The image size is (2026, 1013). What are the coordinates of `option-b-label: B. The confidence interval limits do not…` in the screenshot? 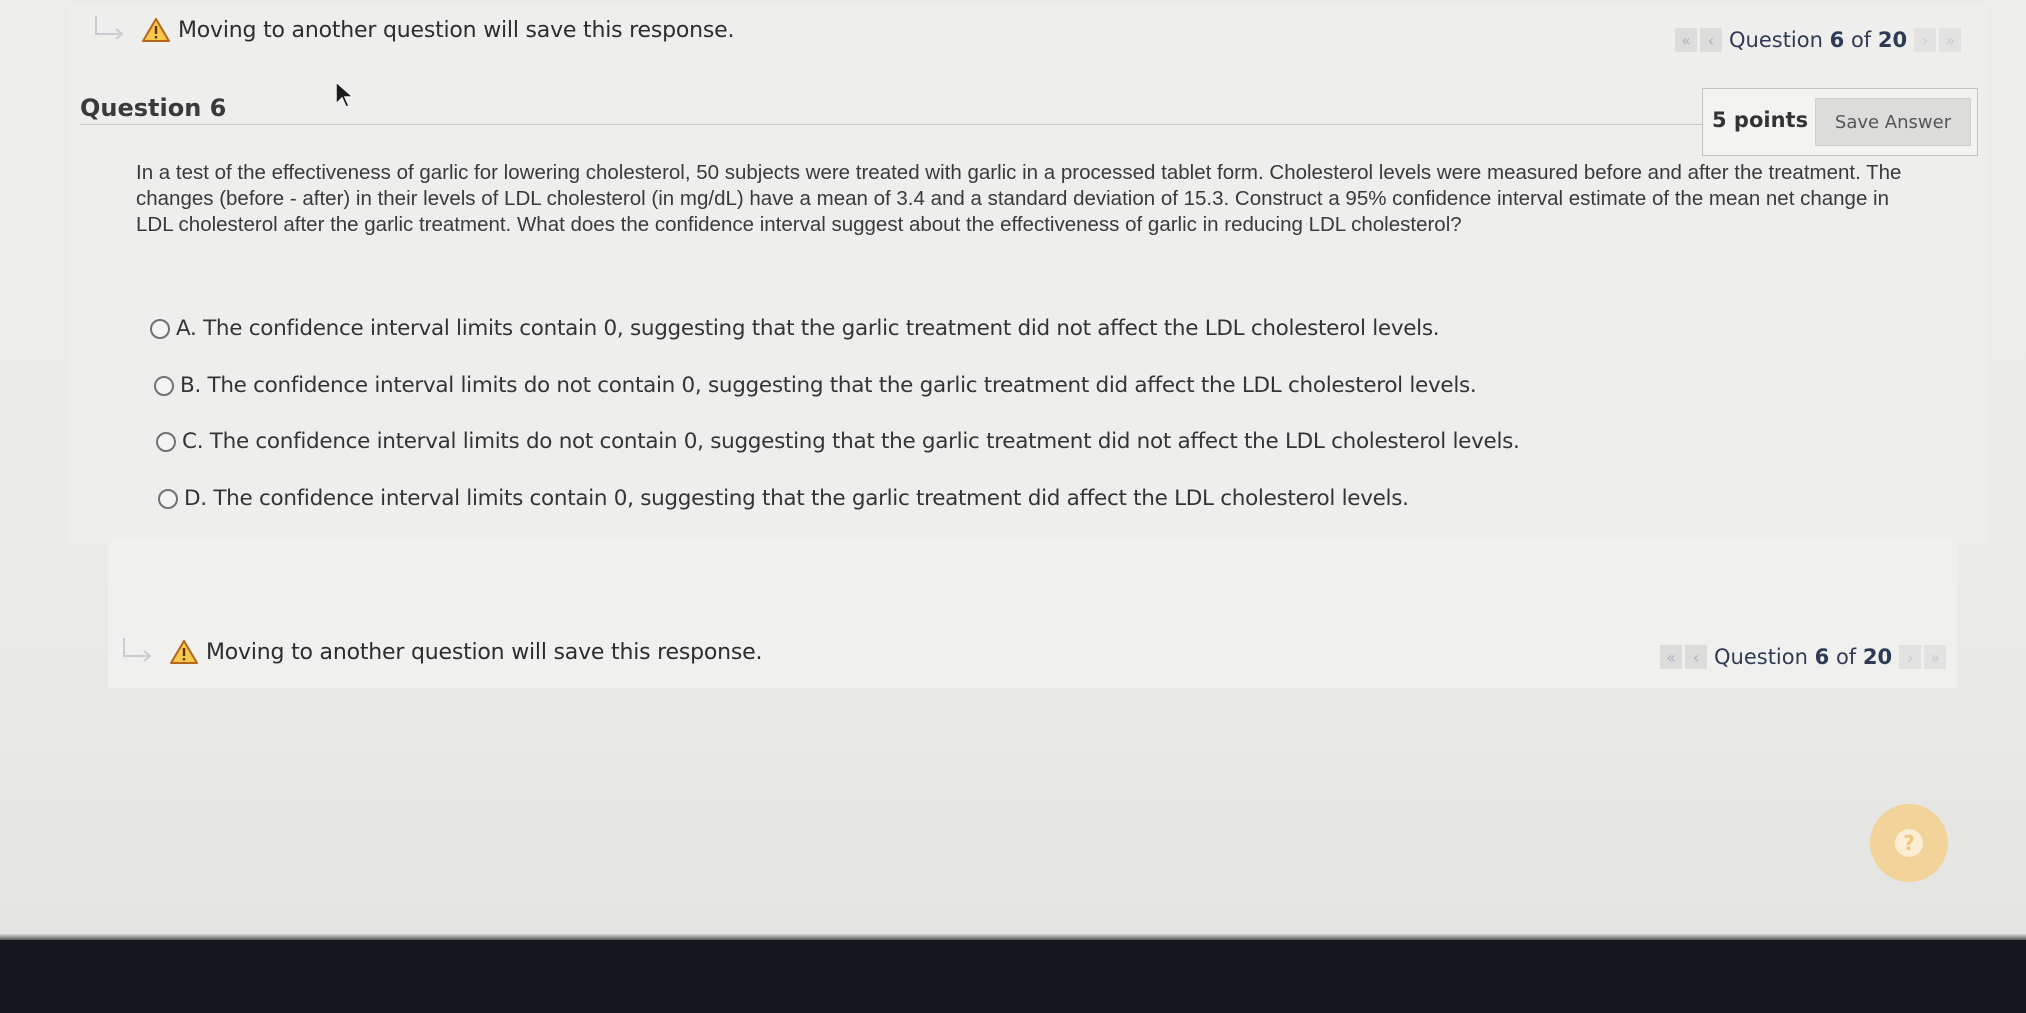 It's located at (828, 385).